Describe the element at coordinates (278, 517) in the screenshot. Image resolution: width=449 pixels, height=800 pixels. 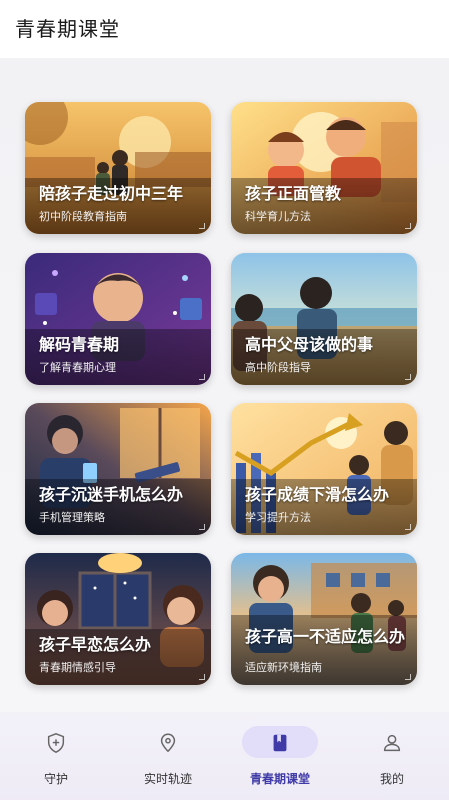
I see `course-card-subtitle: 学习提升方法` at that location.